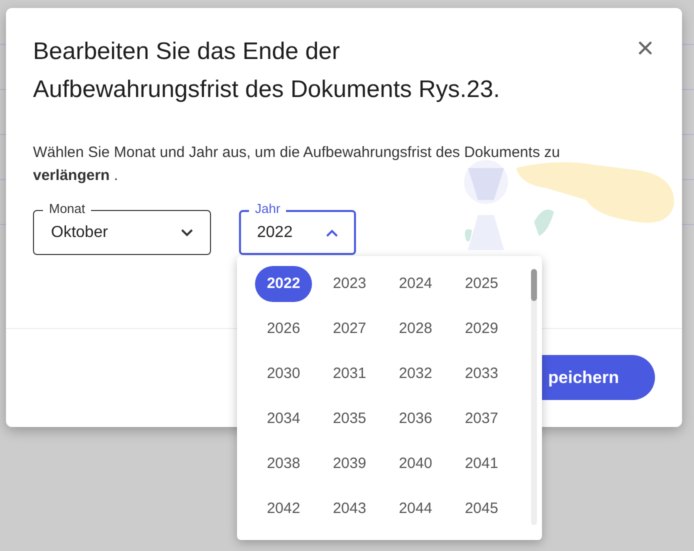  What do you see at coordinates (349, 284) in the screenshot?
I see `year-option: 2023` at bounding box center [349, 284].